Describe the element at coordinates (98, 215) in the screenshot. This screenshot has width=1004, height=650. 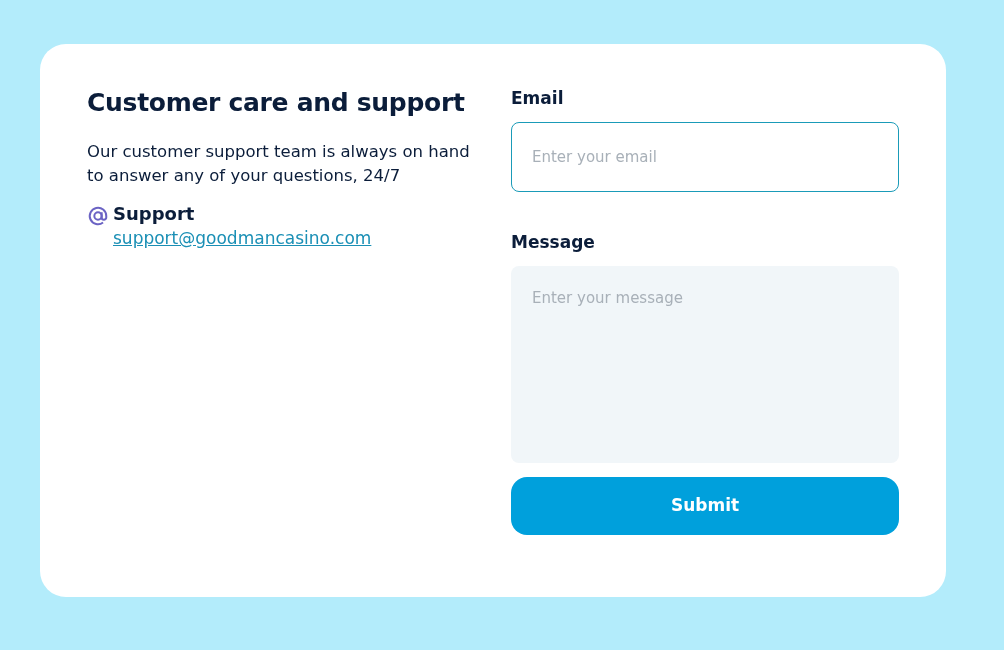
I see `at-sign-icon` at that location.